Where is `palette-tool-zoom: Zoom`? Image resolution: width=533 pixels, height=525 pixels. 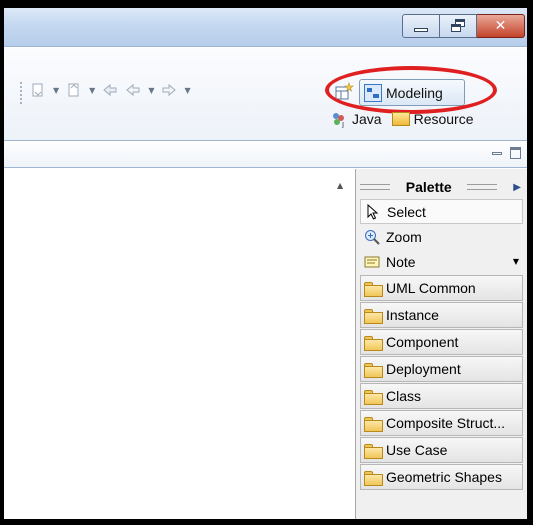
palette-tool-zoom: Zoom is located at coordinates (441, 236).